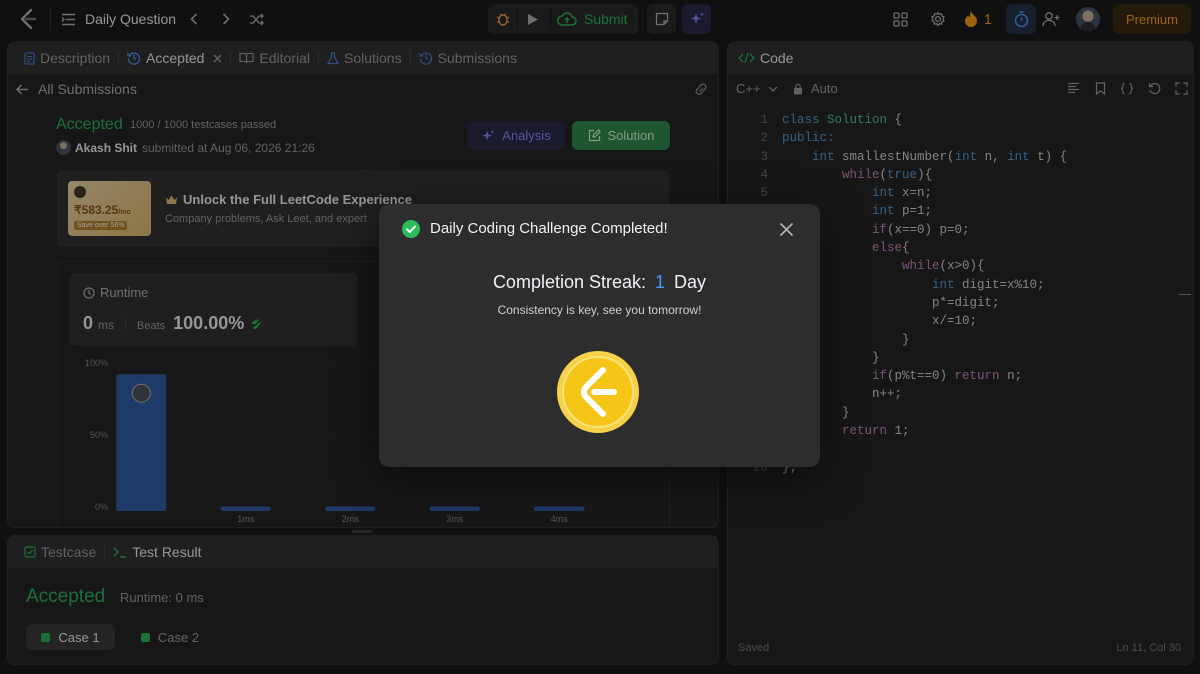 The width and height of the screenshot is (1200, 674). Describe the element at coordinates (549, 228) in the screenshot. I see `modal-title: Daily Coding Challenge Completed!` at that location.